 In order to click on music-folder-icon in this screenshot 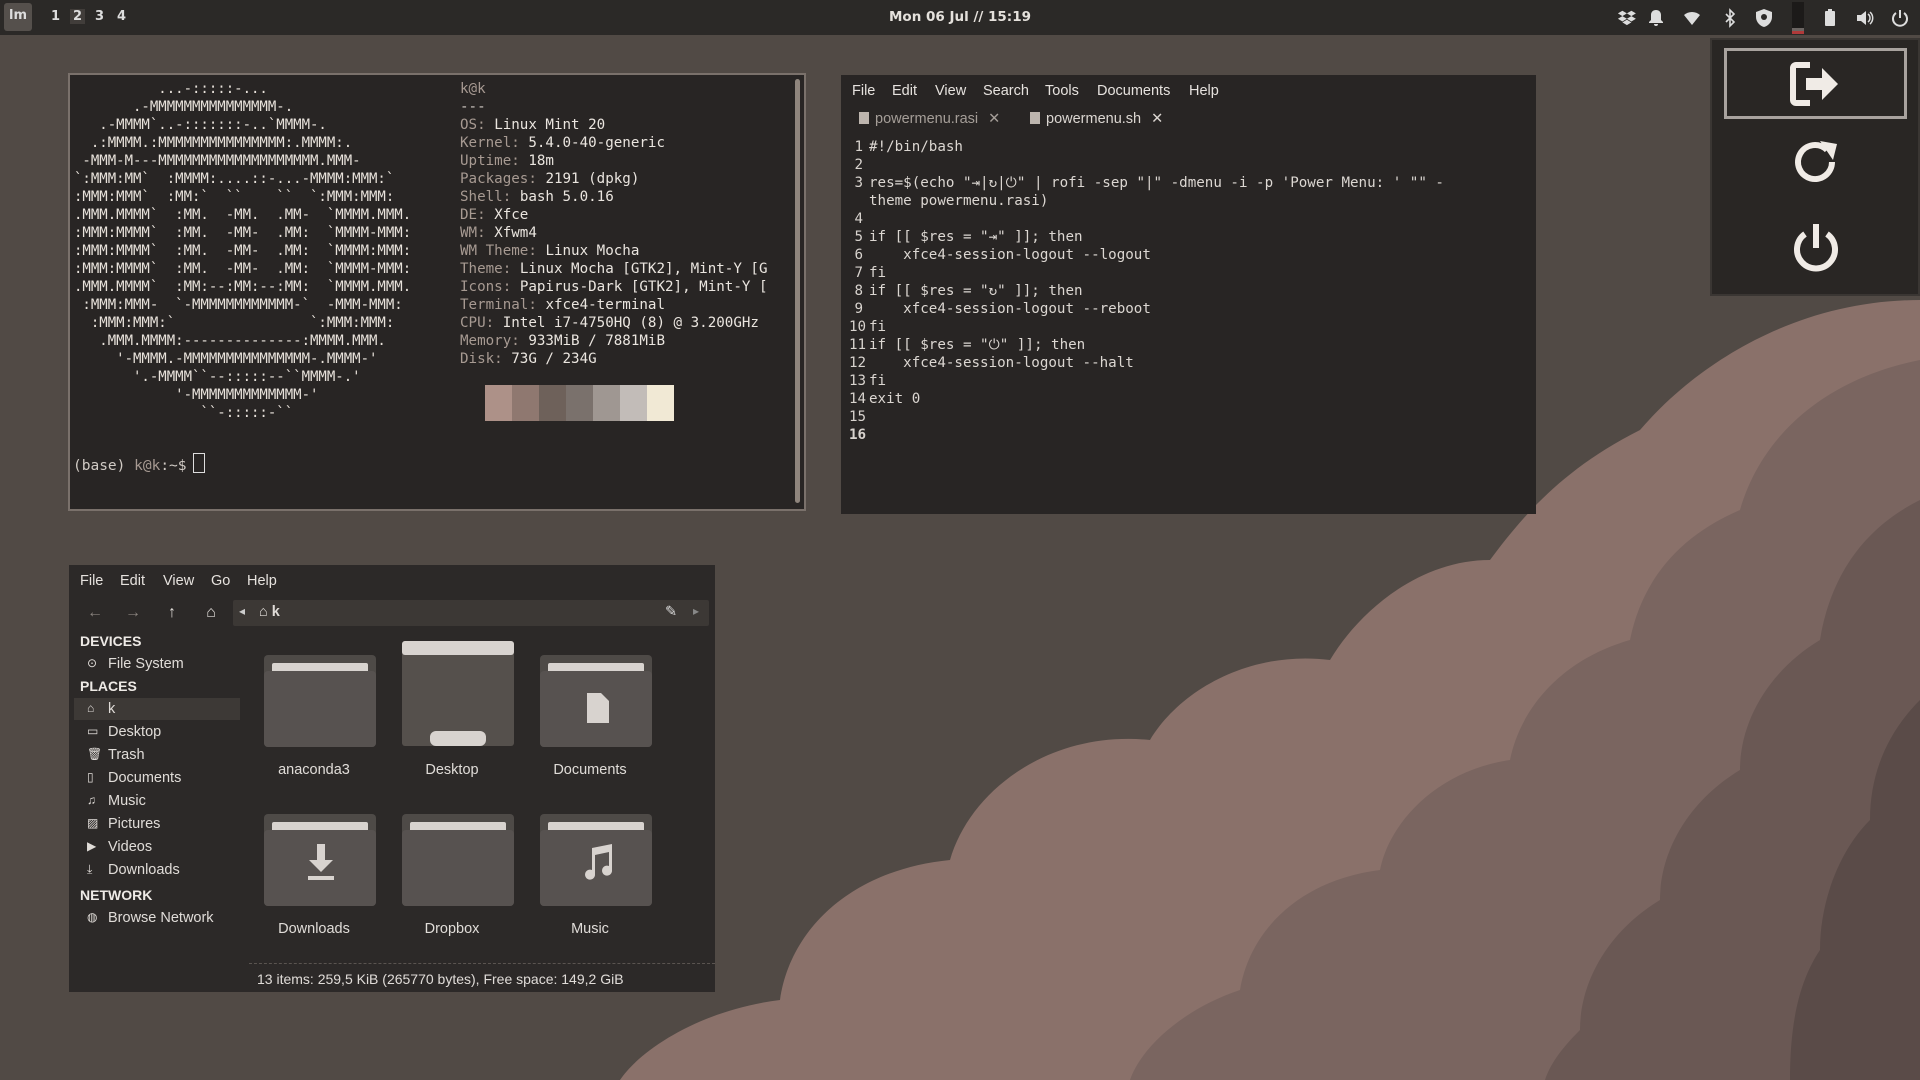, I will do `click(596, 860)`.